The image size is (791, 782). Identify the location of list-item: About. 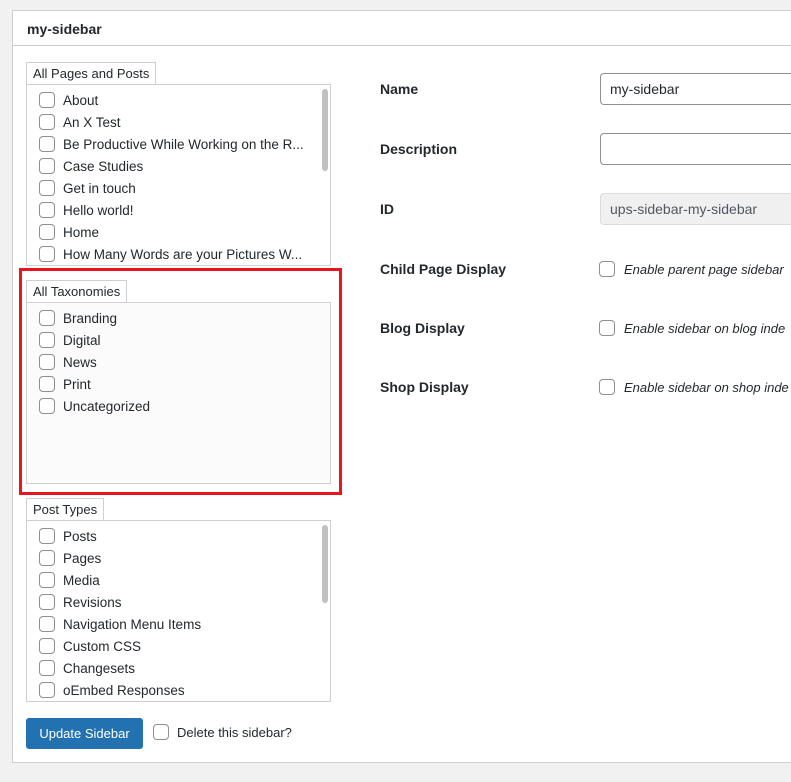
(68, 100).